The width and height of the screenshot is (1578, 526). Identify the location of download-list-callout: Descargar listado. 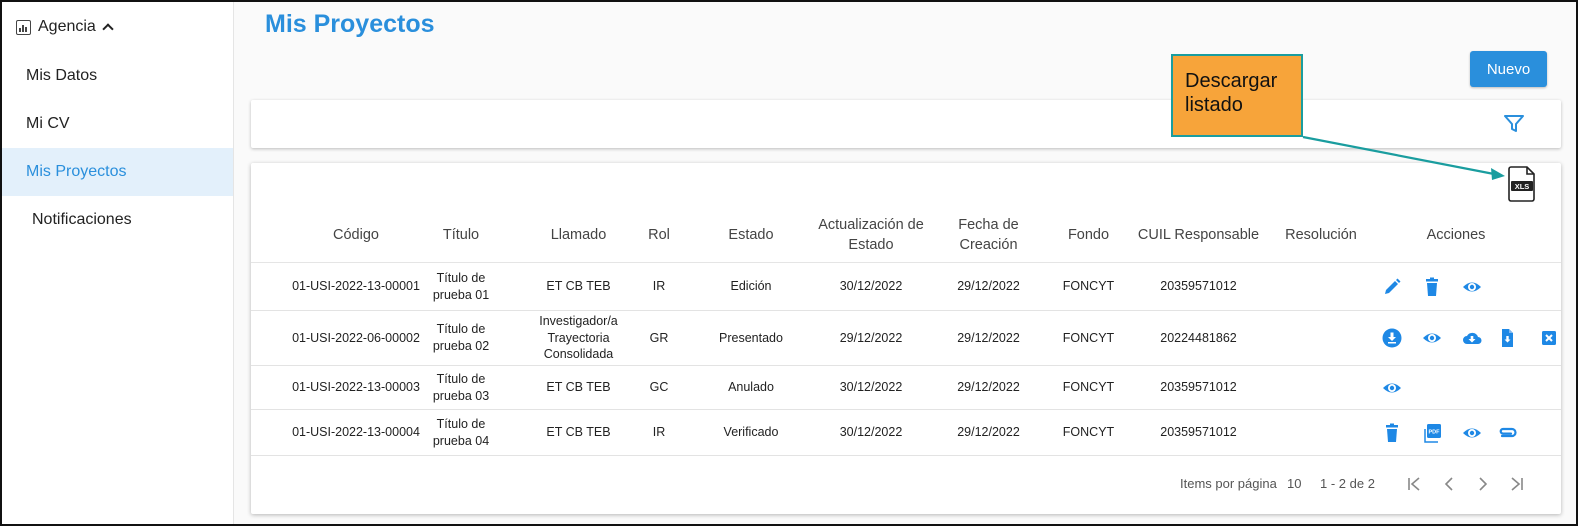
(1237, 95).